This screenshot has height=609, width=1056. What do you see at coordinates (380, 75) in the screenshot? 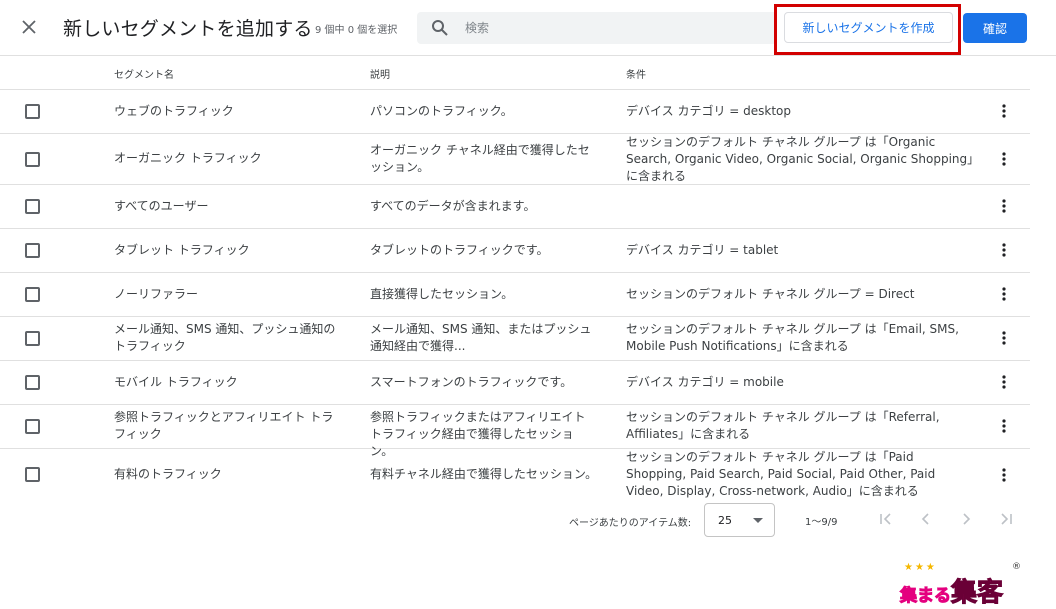
I see `column-header-description: 説明` at bounding box center [380, 75].